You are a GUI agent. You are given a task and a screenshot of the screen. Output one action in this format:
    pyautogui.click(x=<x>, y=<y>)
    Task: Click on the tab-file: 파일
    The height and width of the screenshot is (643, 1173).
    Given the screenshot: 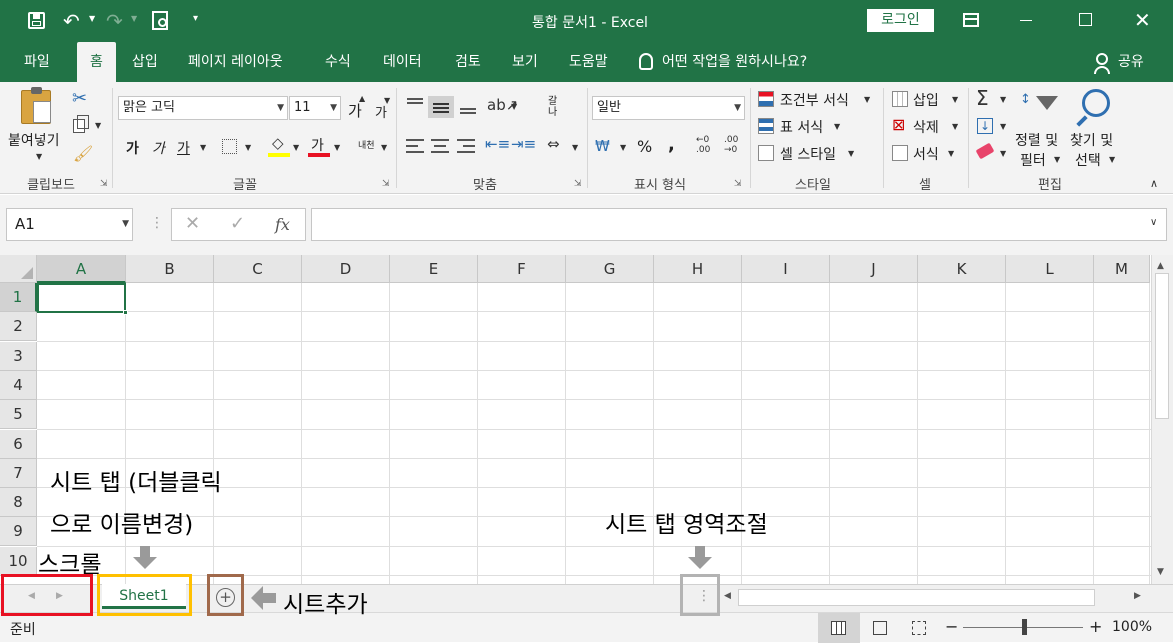 What is the action you would take?
    pyautogui.click(x=37, y=62)
    